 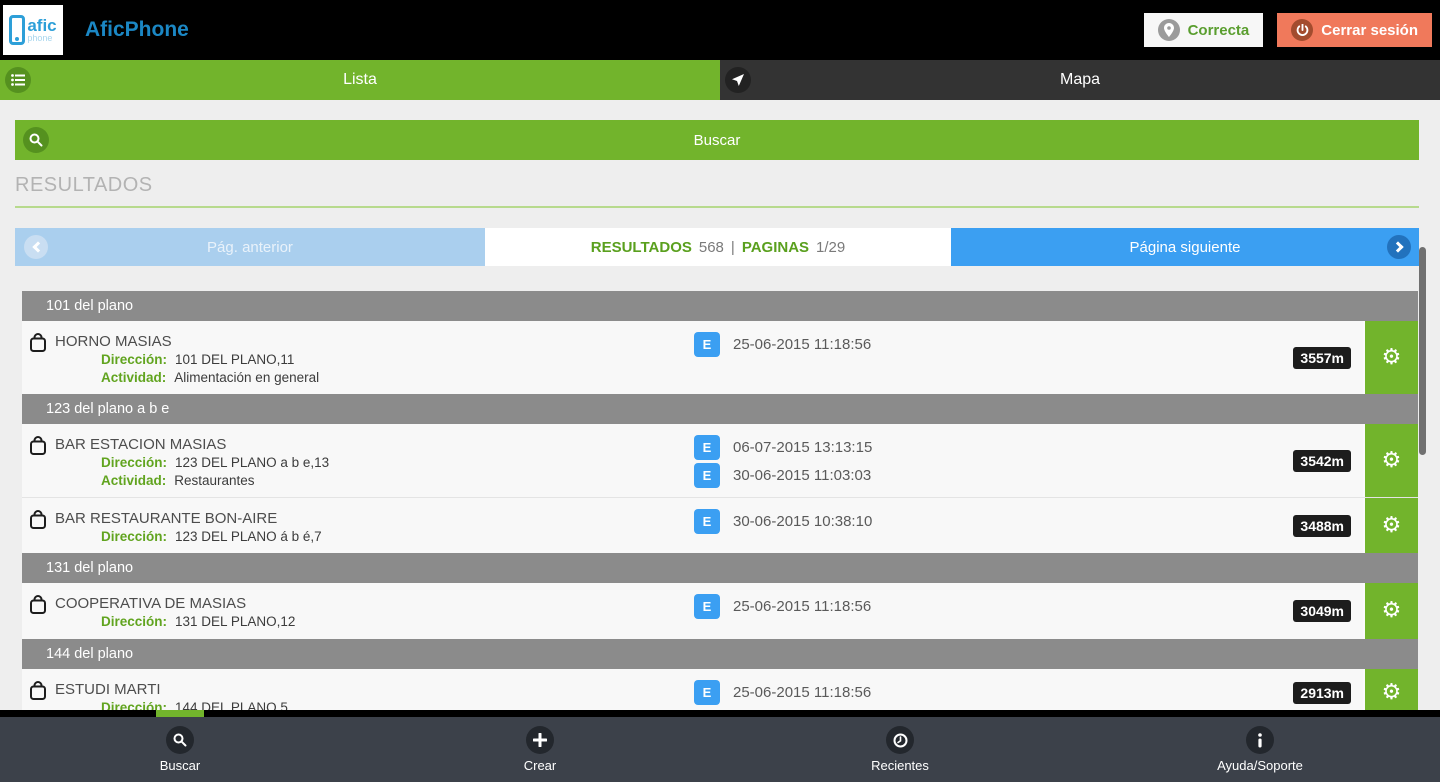 What do you see at coordinates (720, 306) in the screenshot?
I see `group-header: 101 del plano` at bounding box center [720, 306].